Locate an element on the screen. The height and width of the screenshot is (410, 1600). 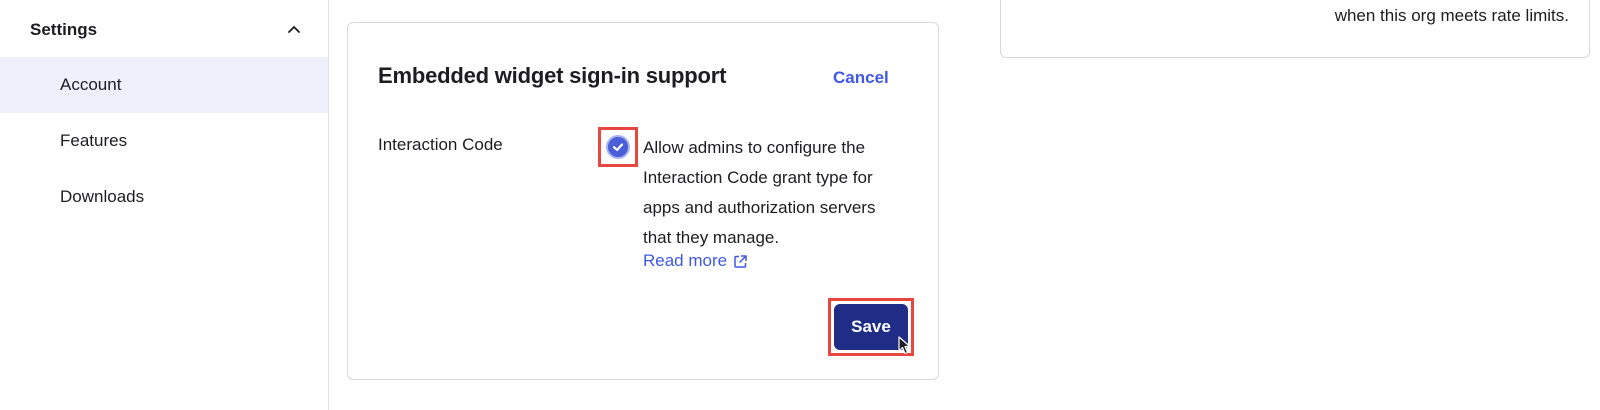
checkbox-highlight is located at coordinates (618, 147).